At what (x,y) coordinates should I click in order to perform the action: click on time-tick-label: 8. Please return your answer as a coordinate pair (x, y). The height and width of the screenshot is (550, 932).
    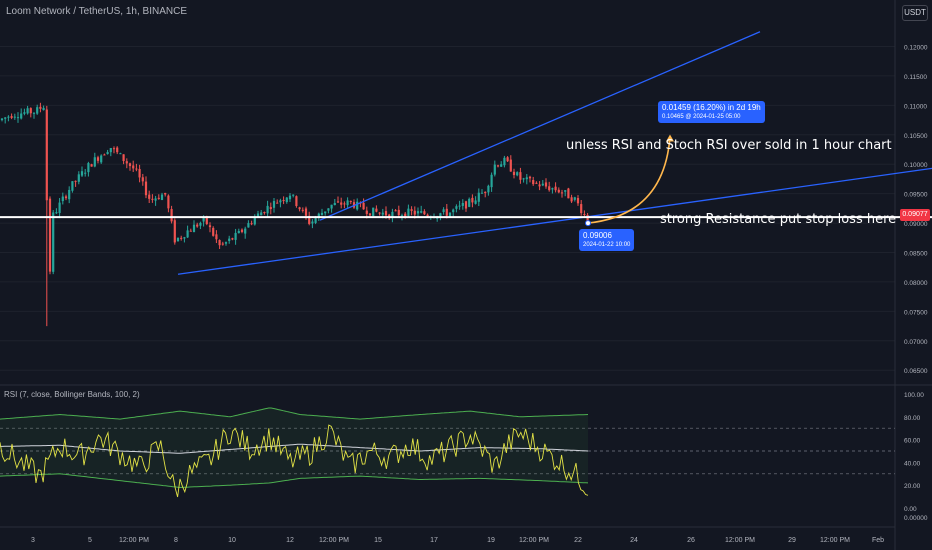
    Looking at the image, I should click on (176, 540).